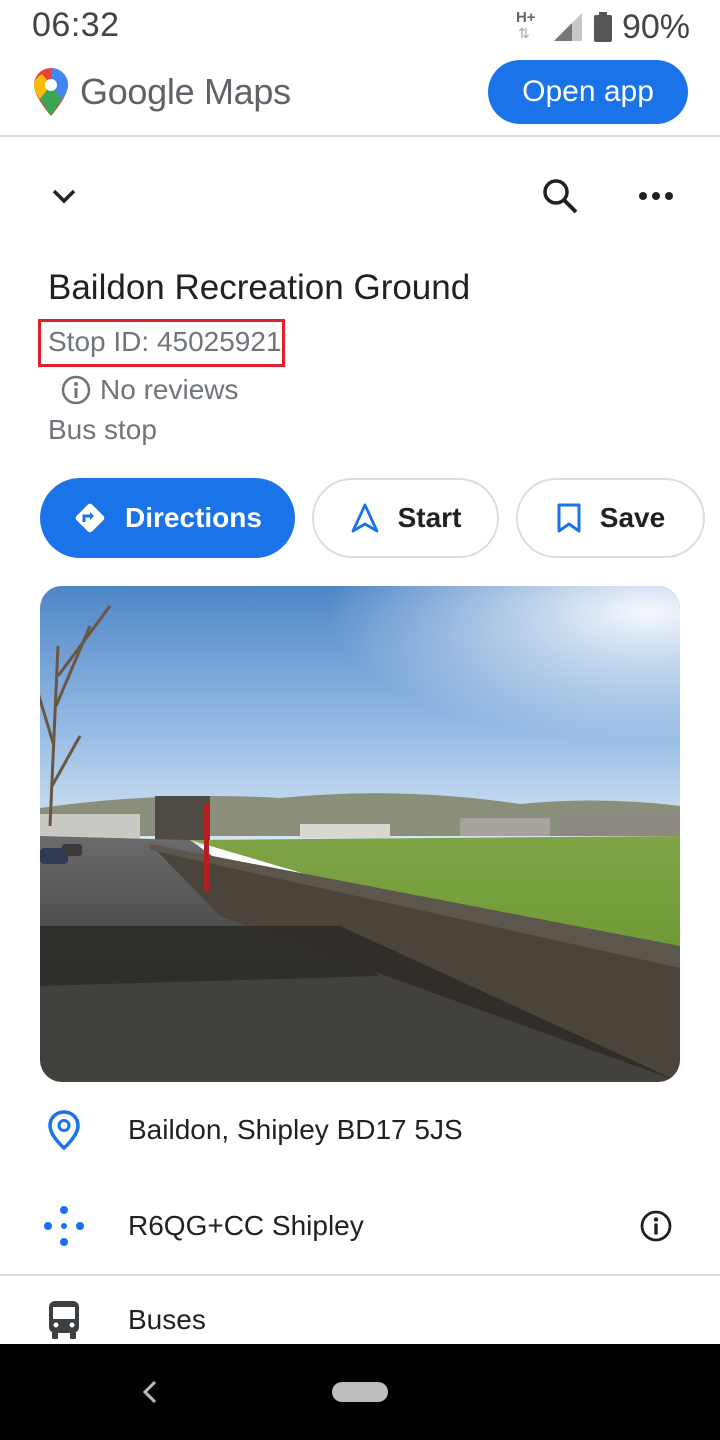 Image resolution: width=720 pixels, height=1440 pixels. What do you see at coordinates (632, 517) in the screenshot?
I see `save-label: Save` at bounding box center [632, 517].